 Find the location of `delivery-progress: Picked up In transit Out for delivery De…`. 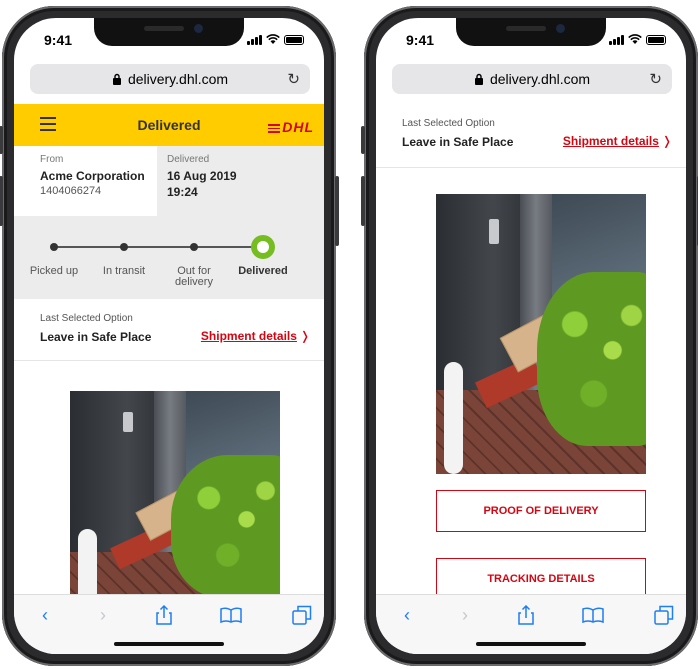

delivery-progress: Picked up In transit Out for delivery De… is located at coordinates (169, 257).